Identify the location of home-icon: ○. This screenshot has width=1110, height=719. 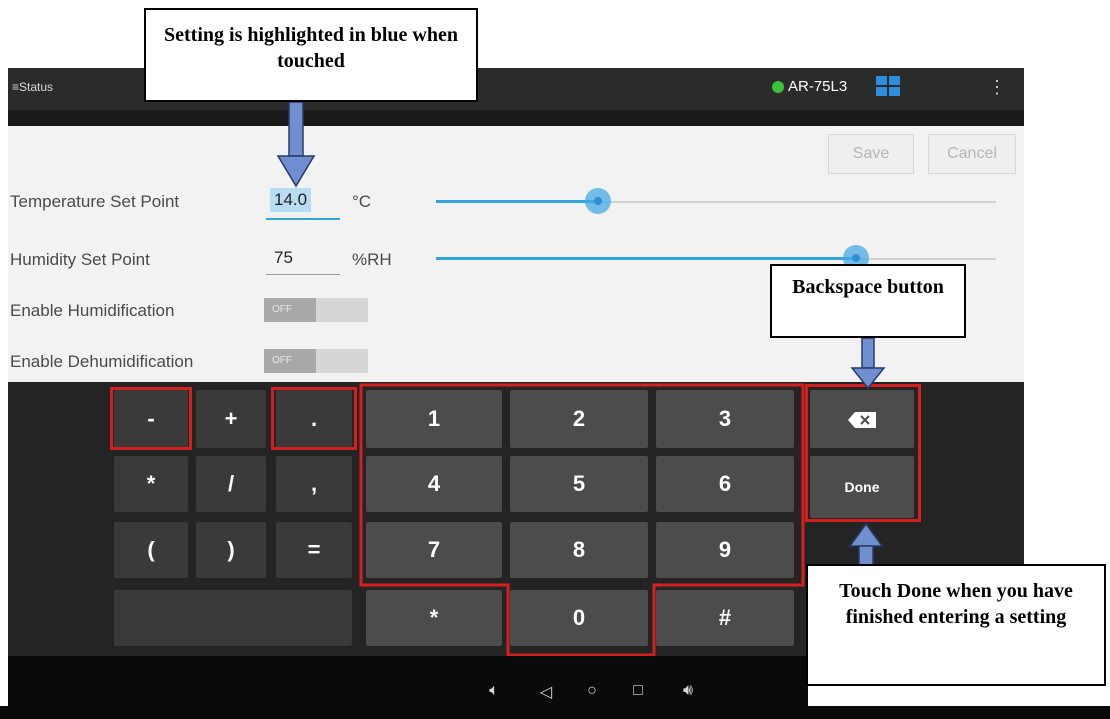
(592, 691).